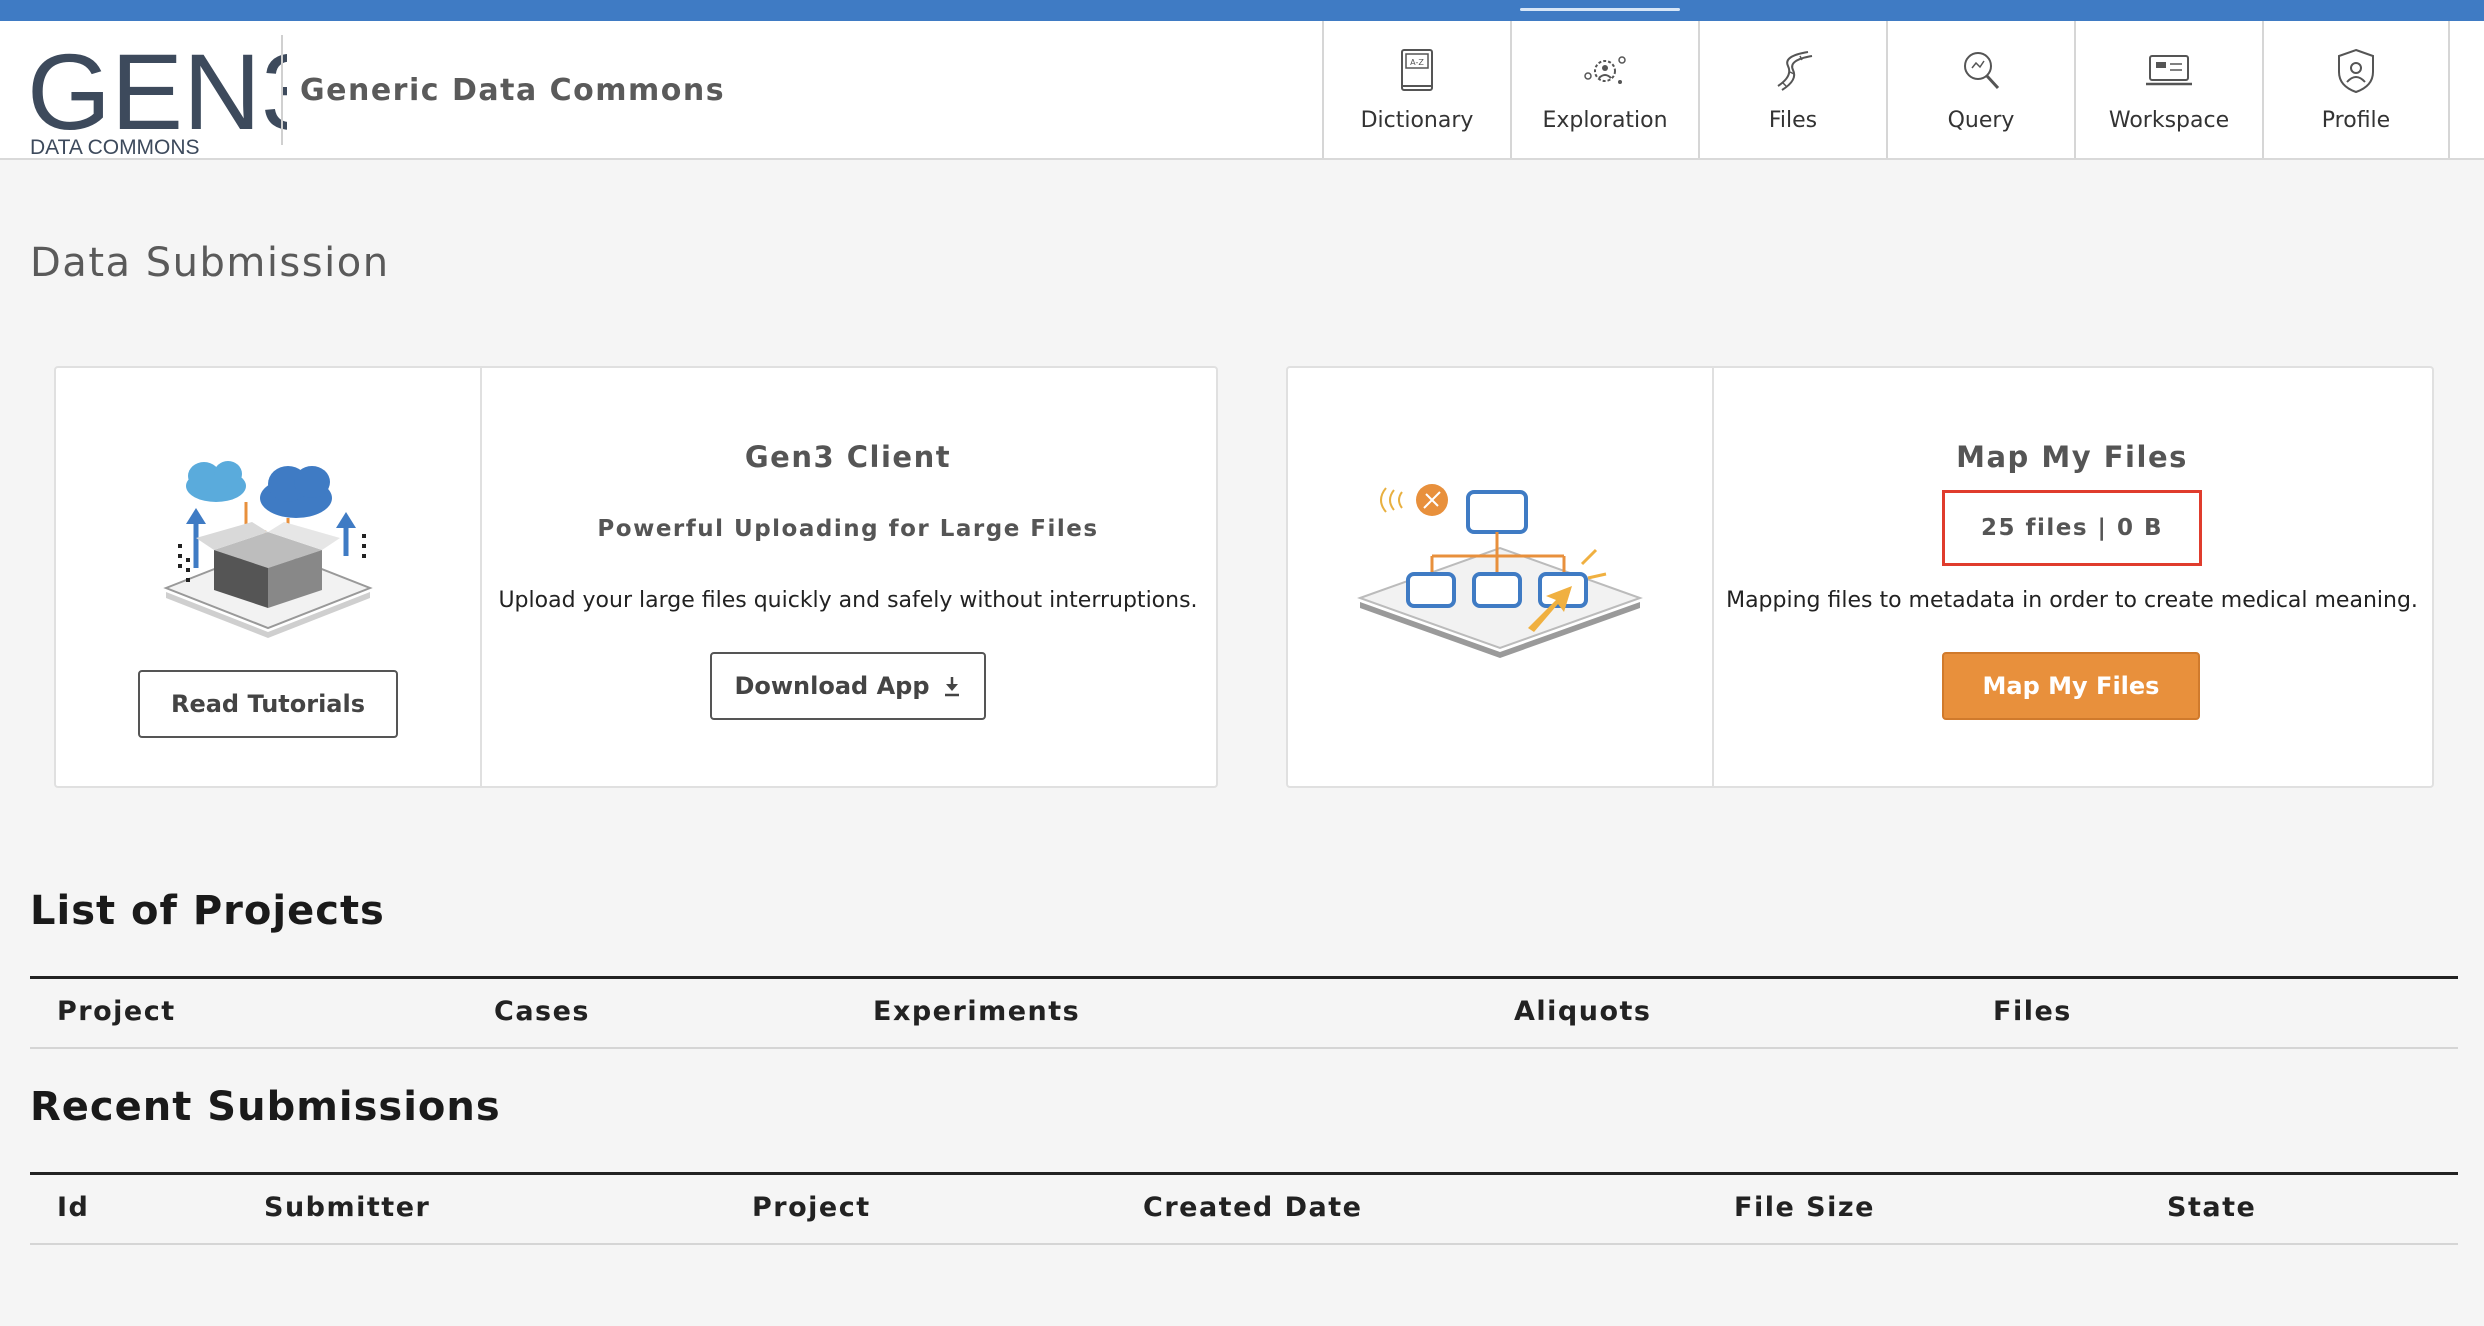 This screenshot has width=2484, height=1326. What do you see at coordinates (2168, 89) in the screenshot?
I see `nav-workspace: Workspace` at bounding box center [2168, 89].